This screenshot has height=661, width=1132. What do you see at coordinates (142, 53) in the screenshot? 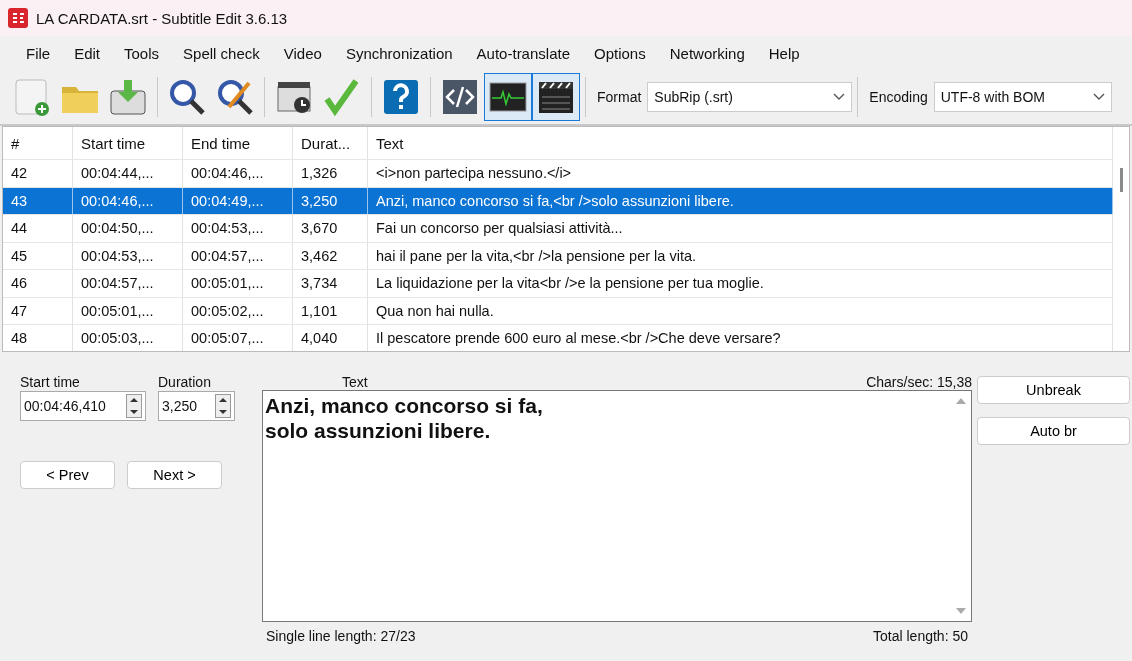
I see `menu-item: Tools` at bounding box center [142, 53].